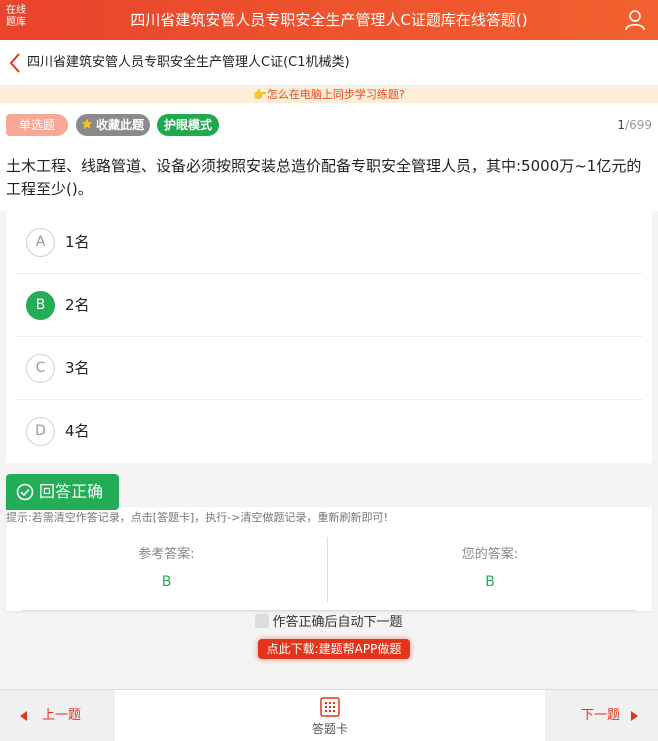  I want to click on next-question-button: 下一题, so click(601, 715).